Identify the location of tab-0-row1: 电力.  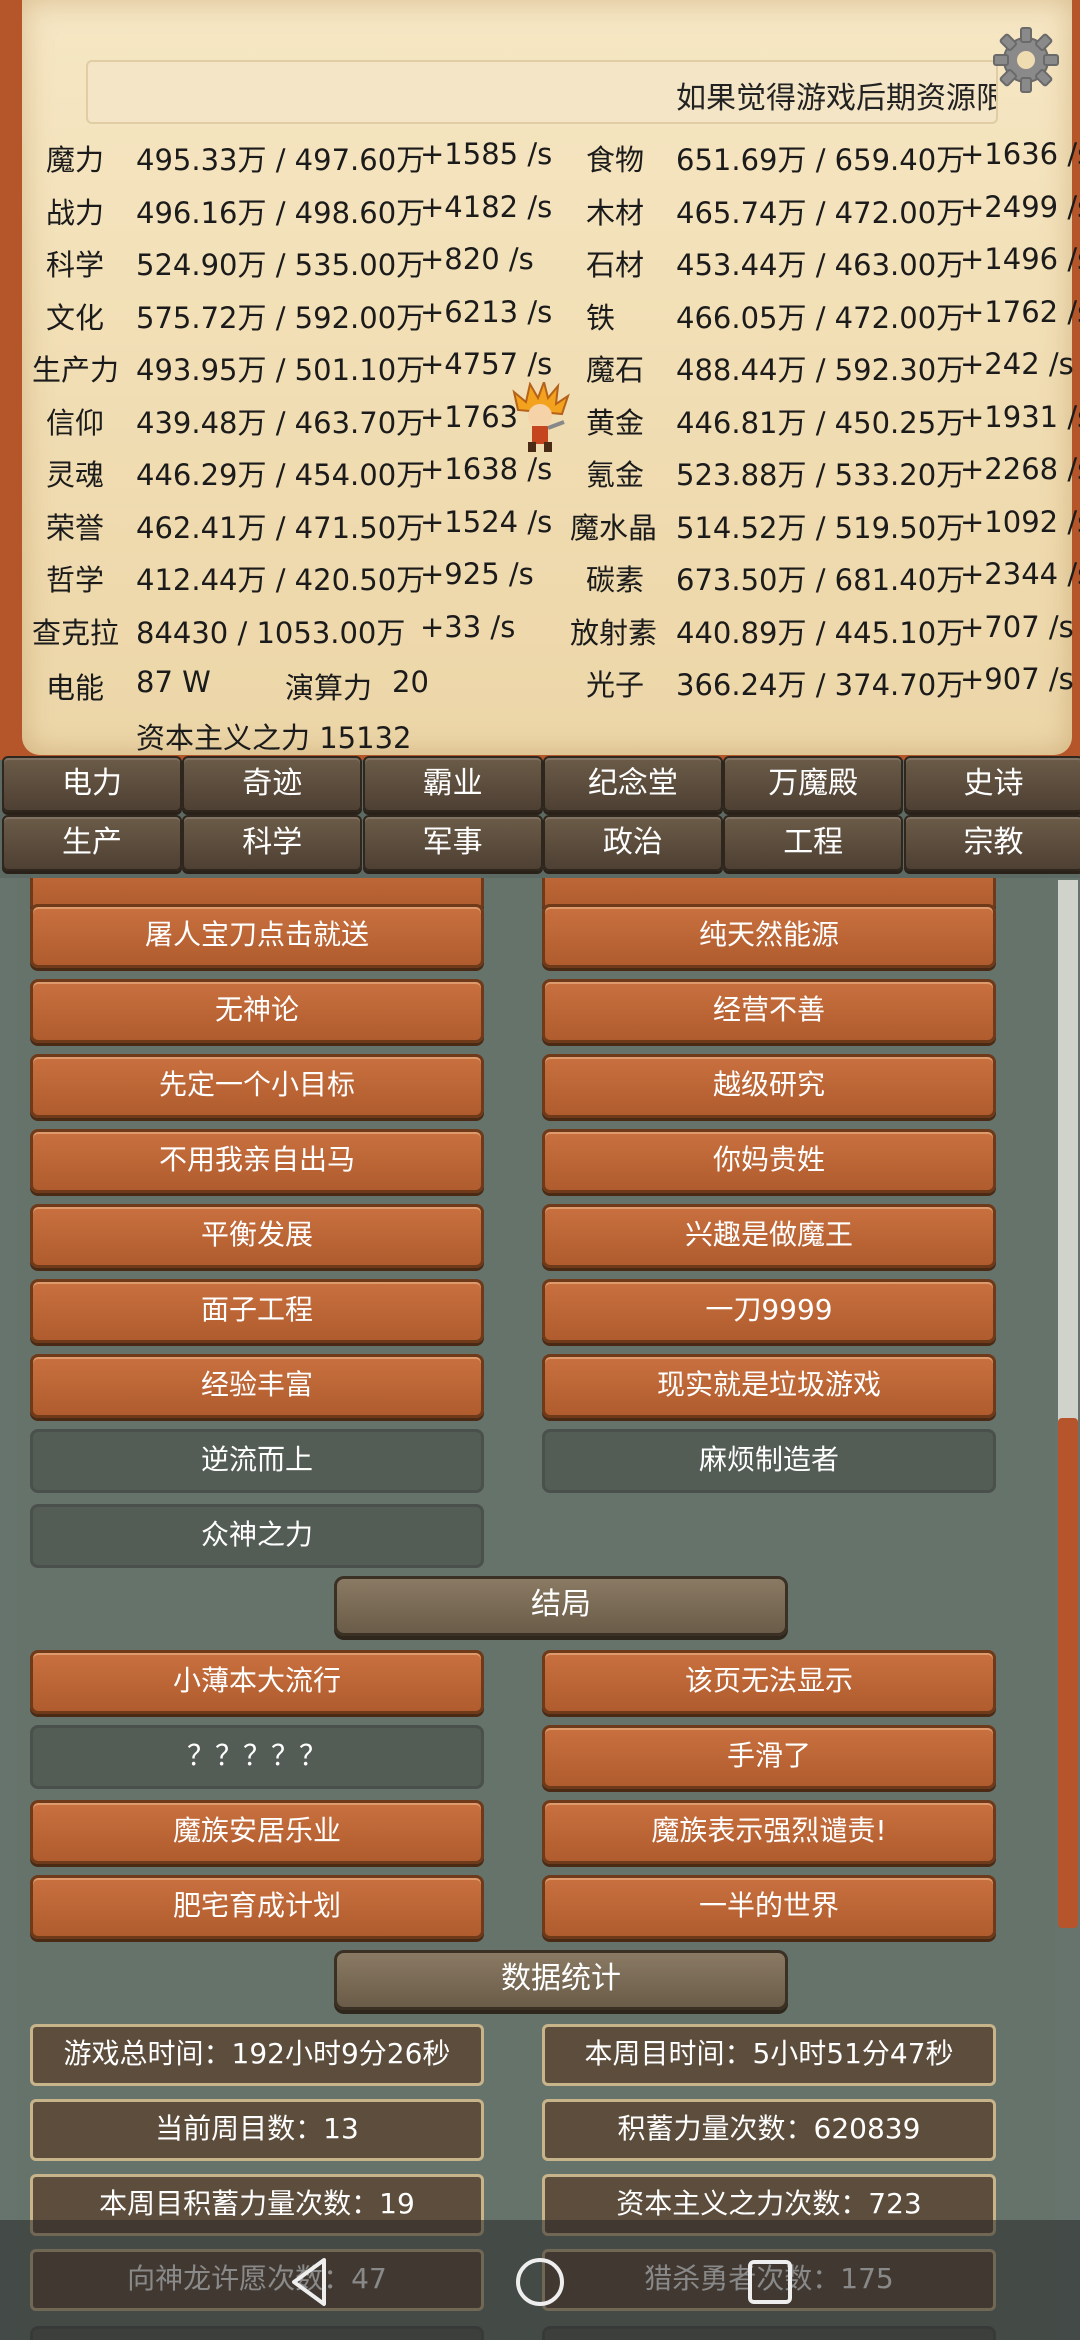
(92, 784).